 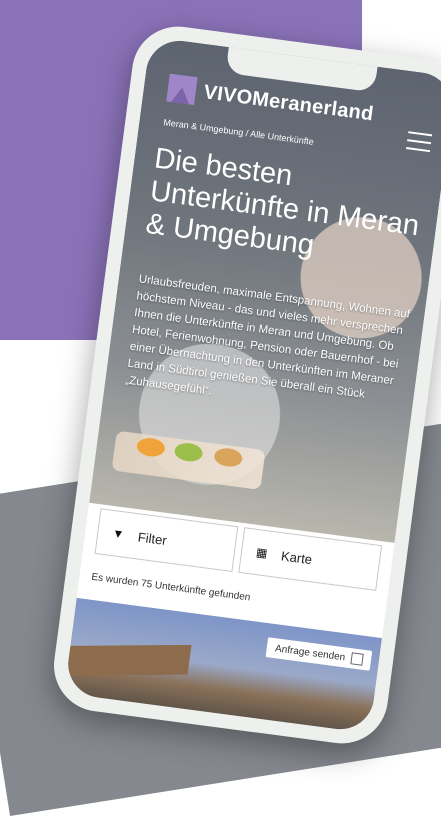 I want to click on filter-label: Filter, so click(x=152, y=538).